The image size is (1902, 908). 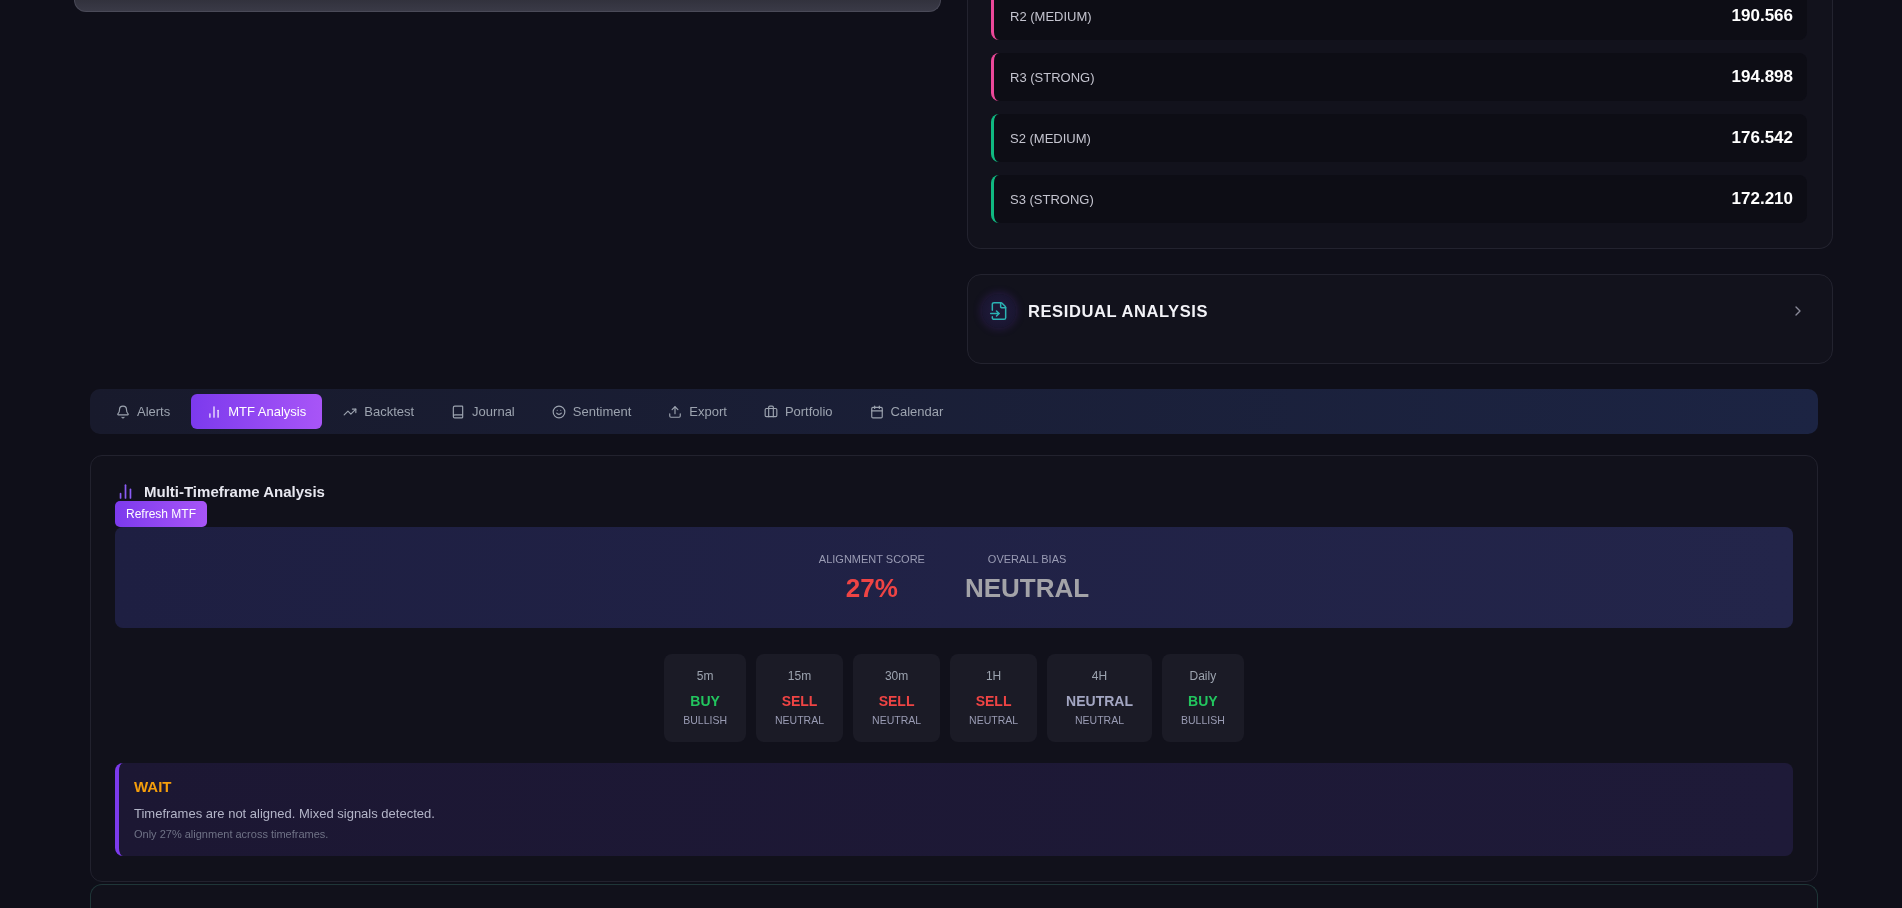 I want to click on level-label: R2 (MEDIUM), so click(x=1051, y=16).